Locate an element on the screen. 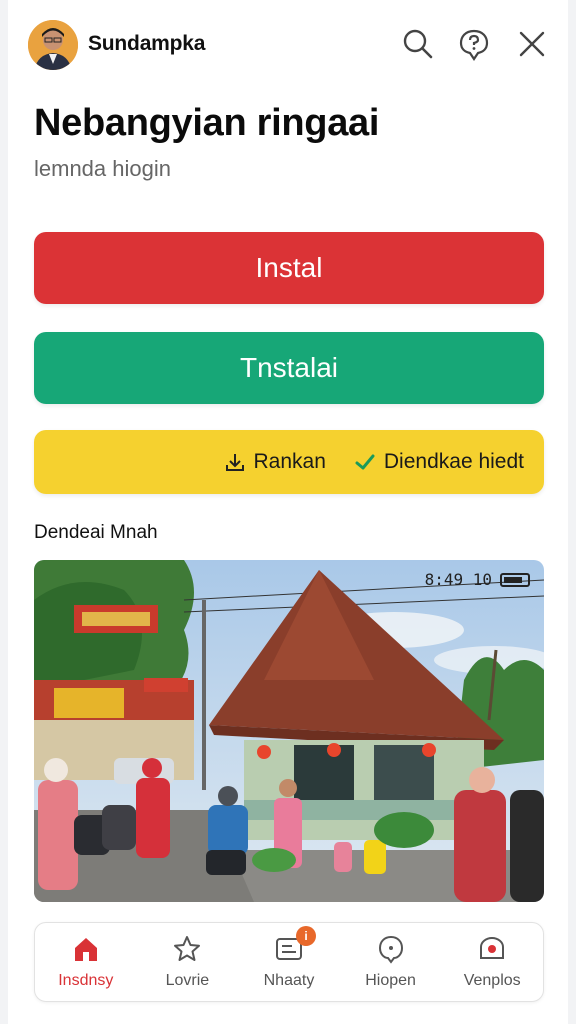 The image size is (576, 1024). nav-label-favorites: Lovrie is located at coordinates (187, 980).